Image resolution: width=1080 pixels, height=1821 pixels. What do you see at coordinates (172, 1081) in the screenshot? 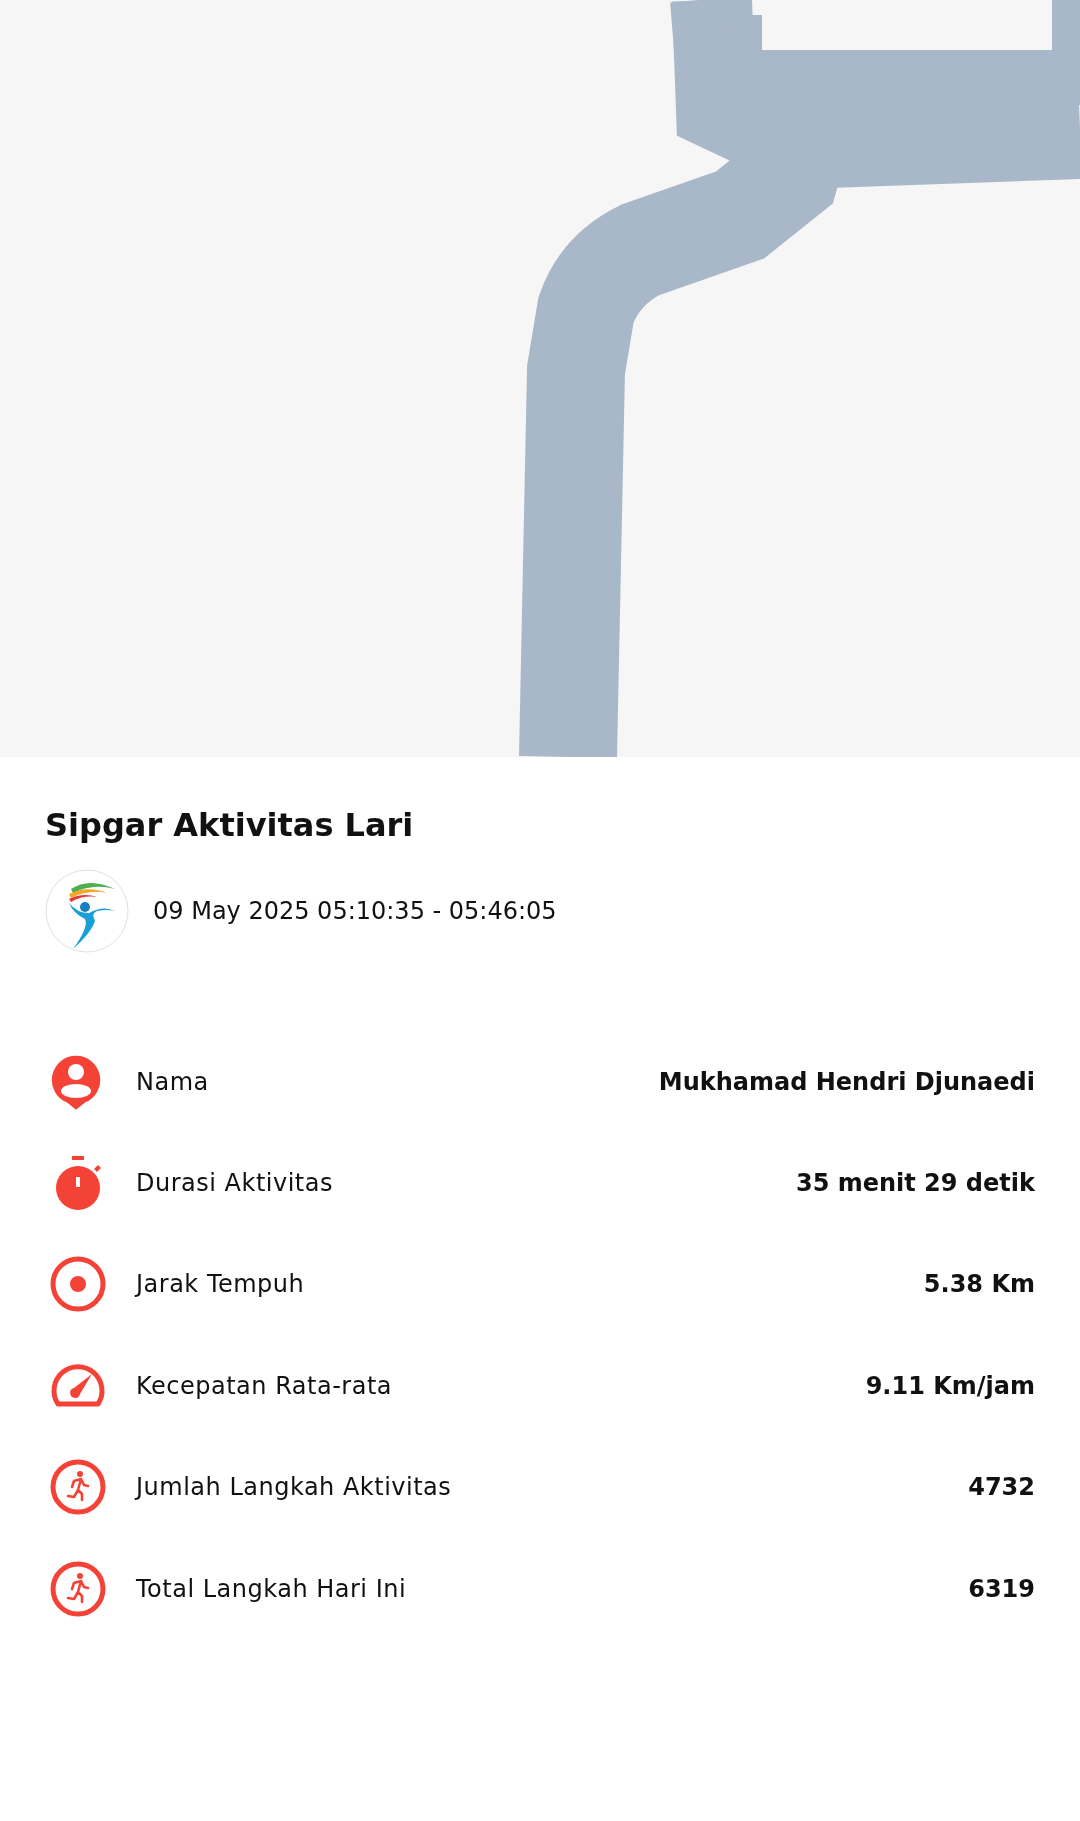
I see `stat-label: Nama` at bounding box center [172, 1081].